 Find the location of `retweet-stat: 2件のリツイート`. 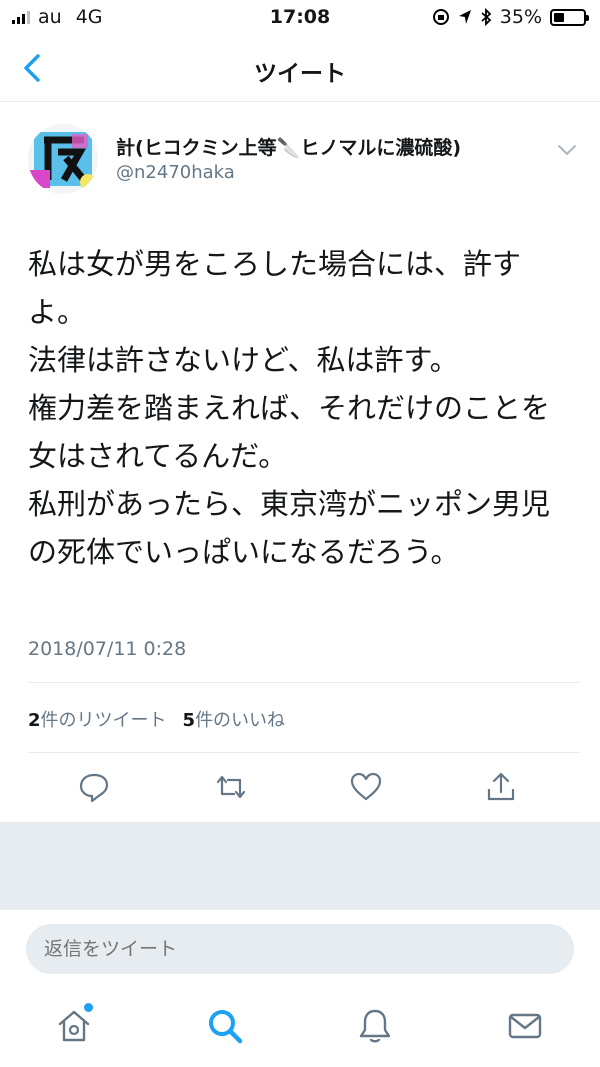

retweet-stat: 2件のリツイート is located at coordinates (97, 719).